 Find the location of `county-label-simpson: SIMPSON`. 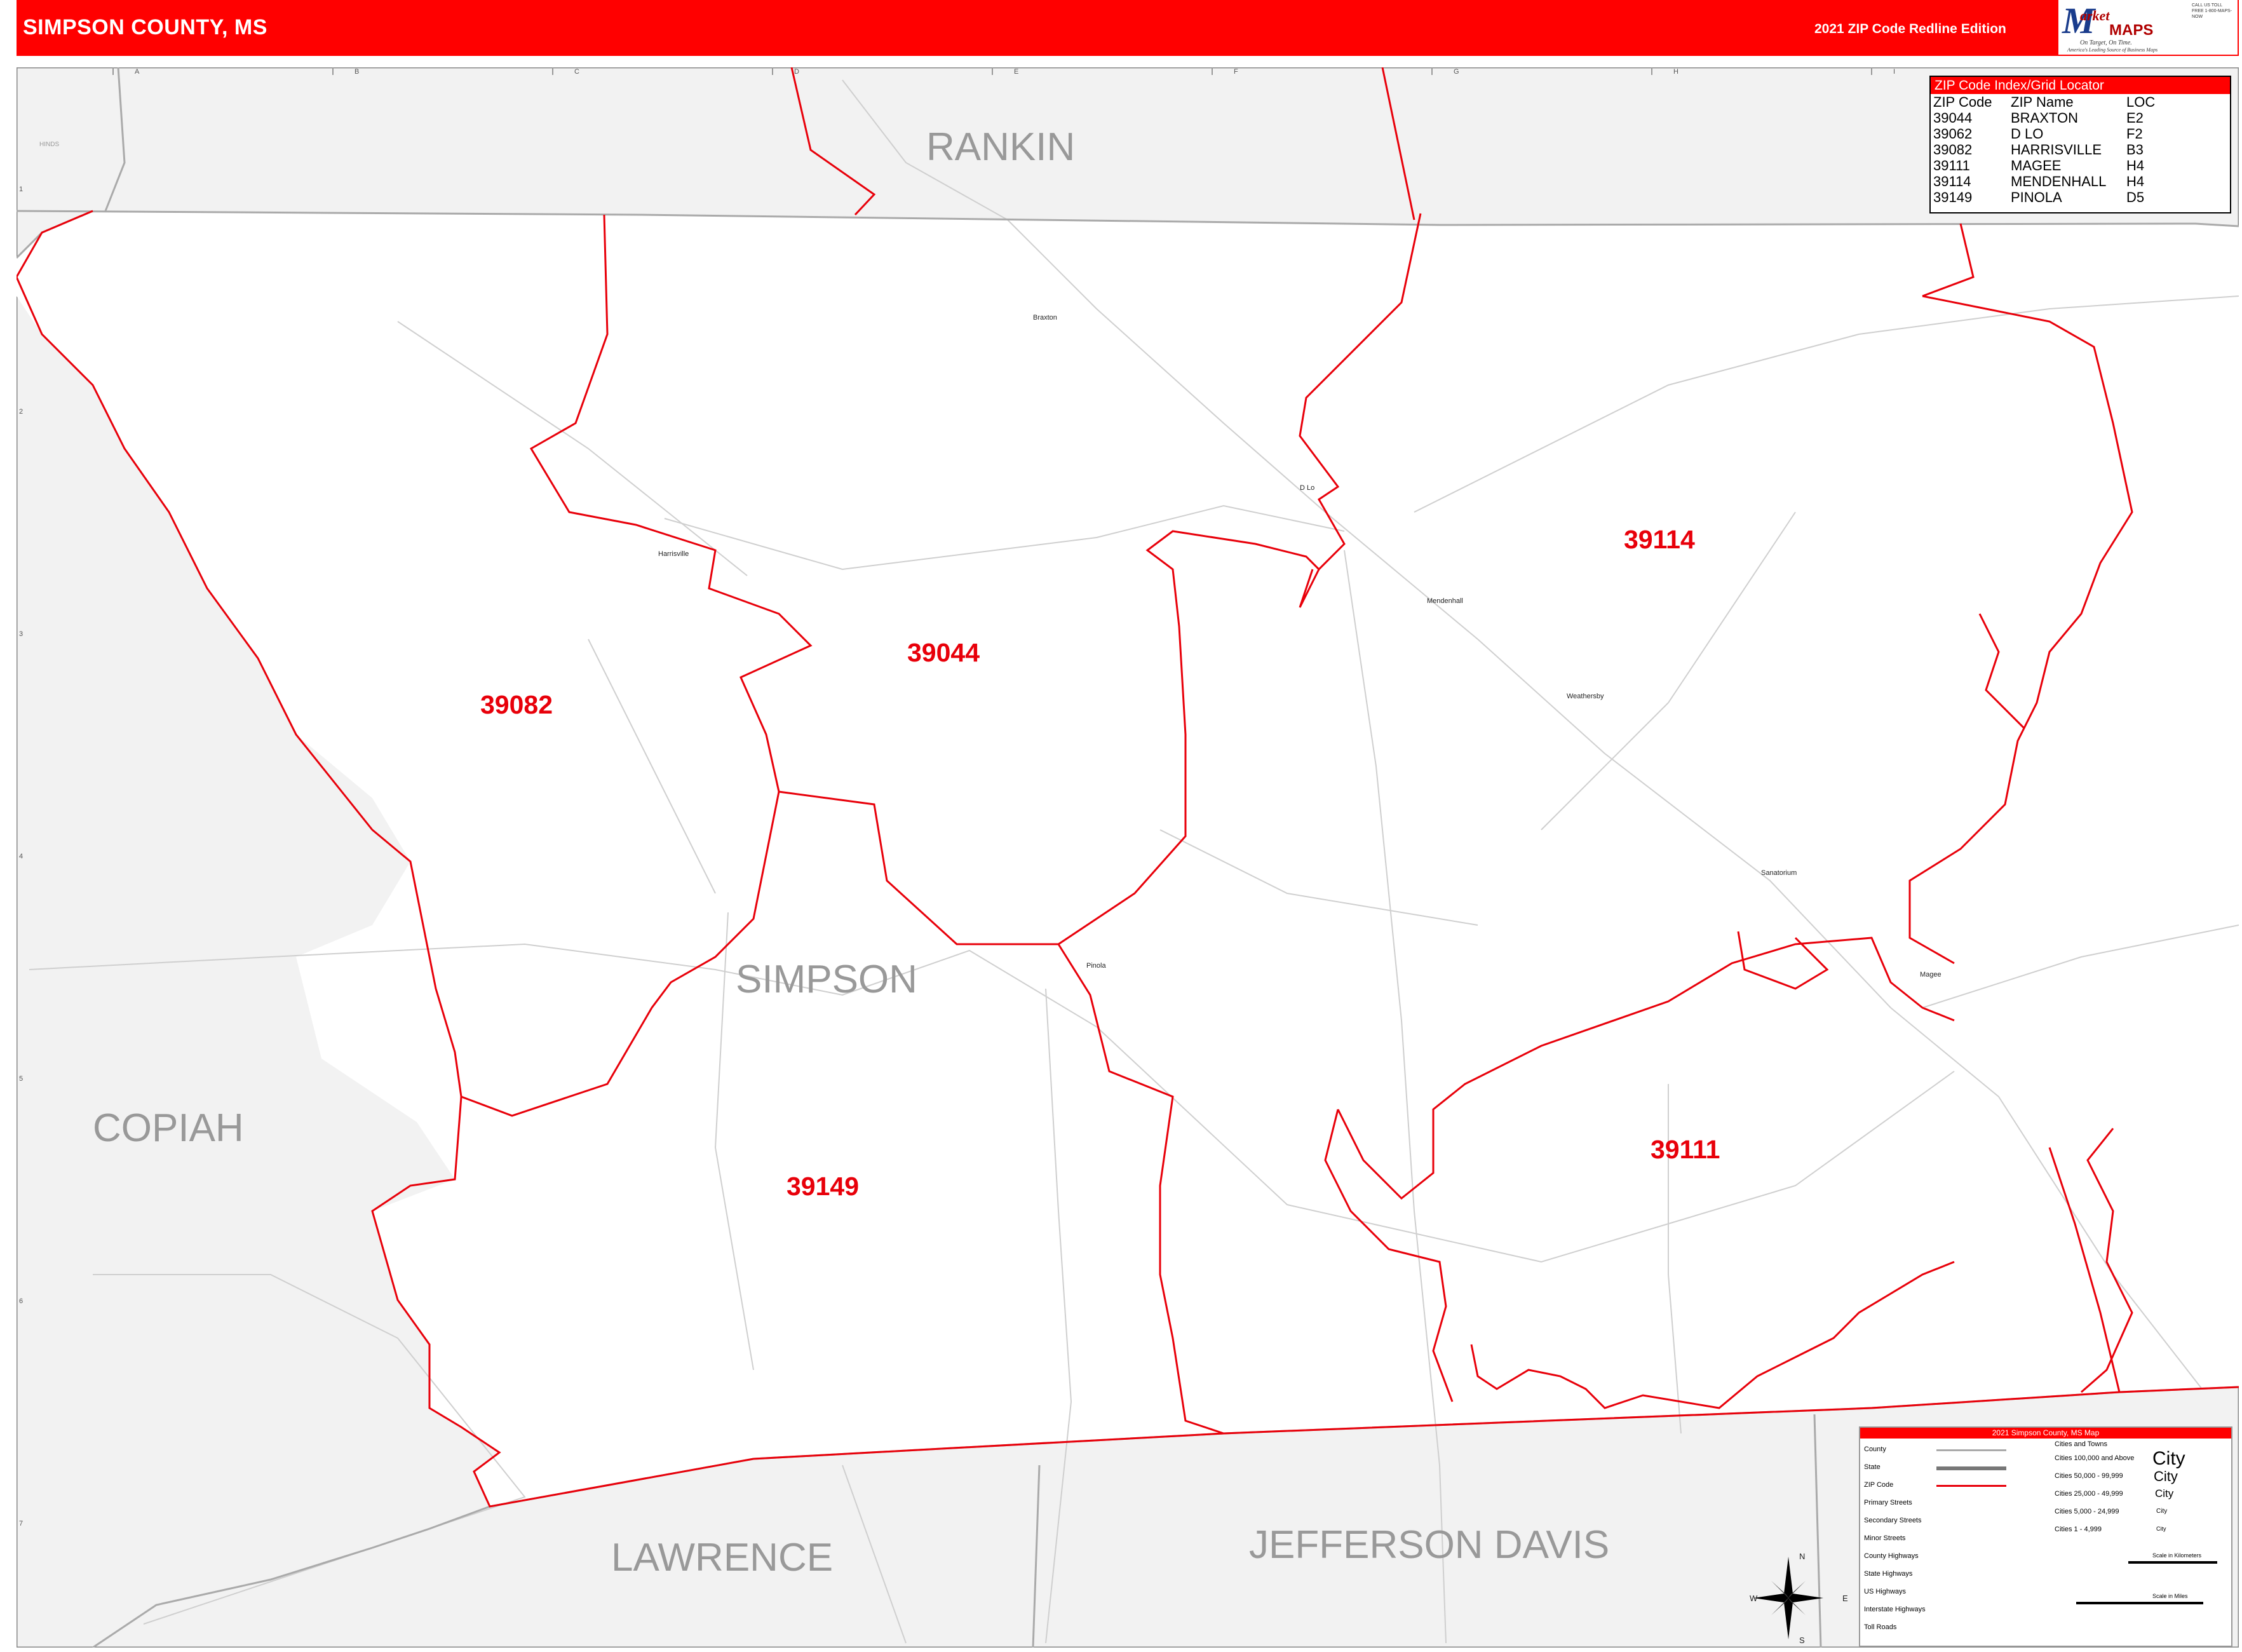

county-label-simpson: SIMPSON is located at coordinates (826, 979).